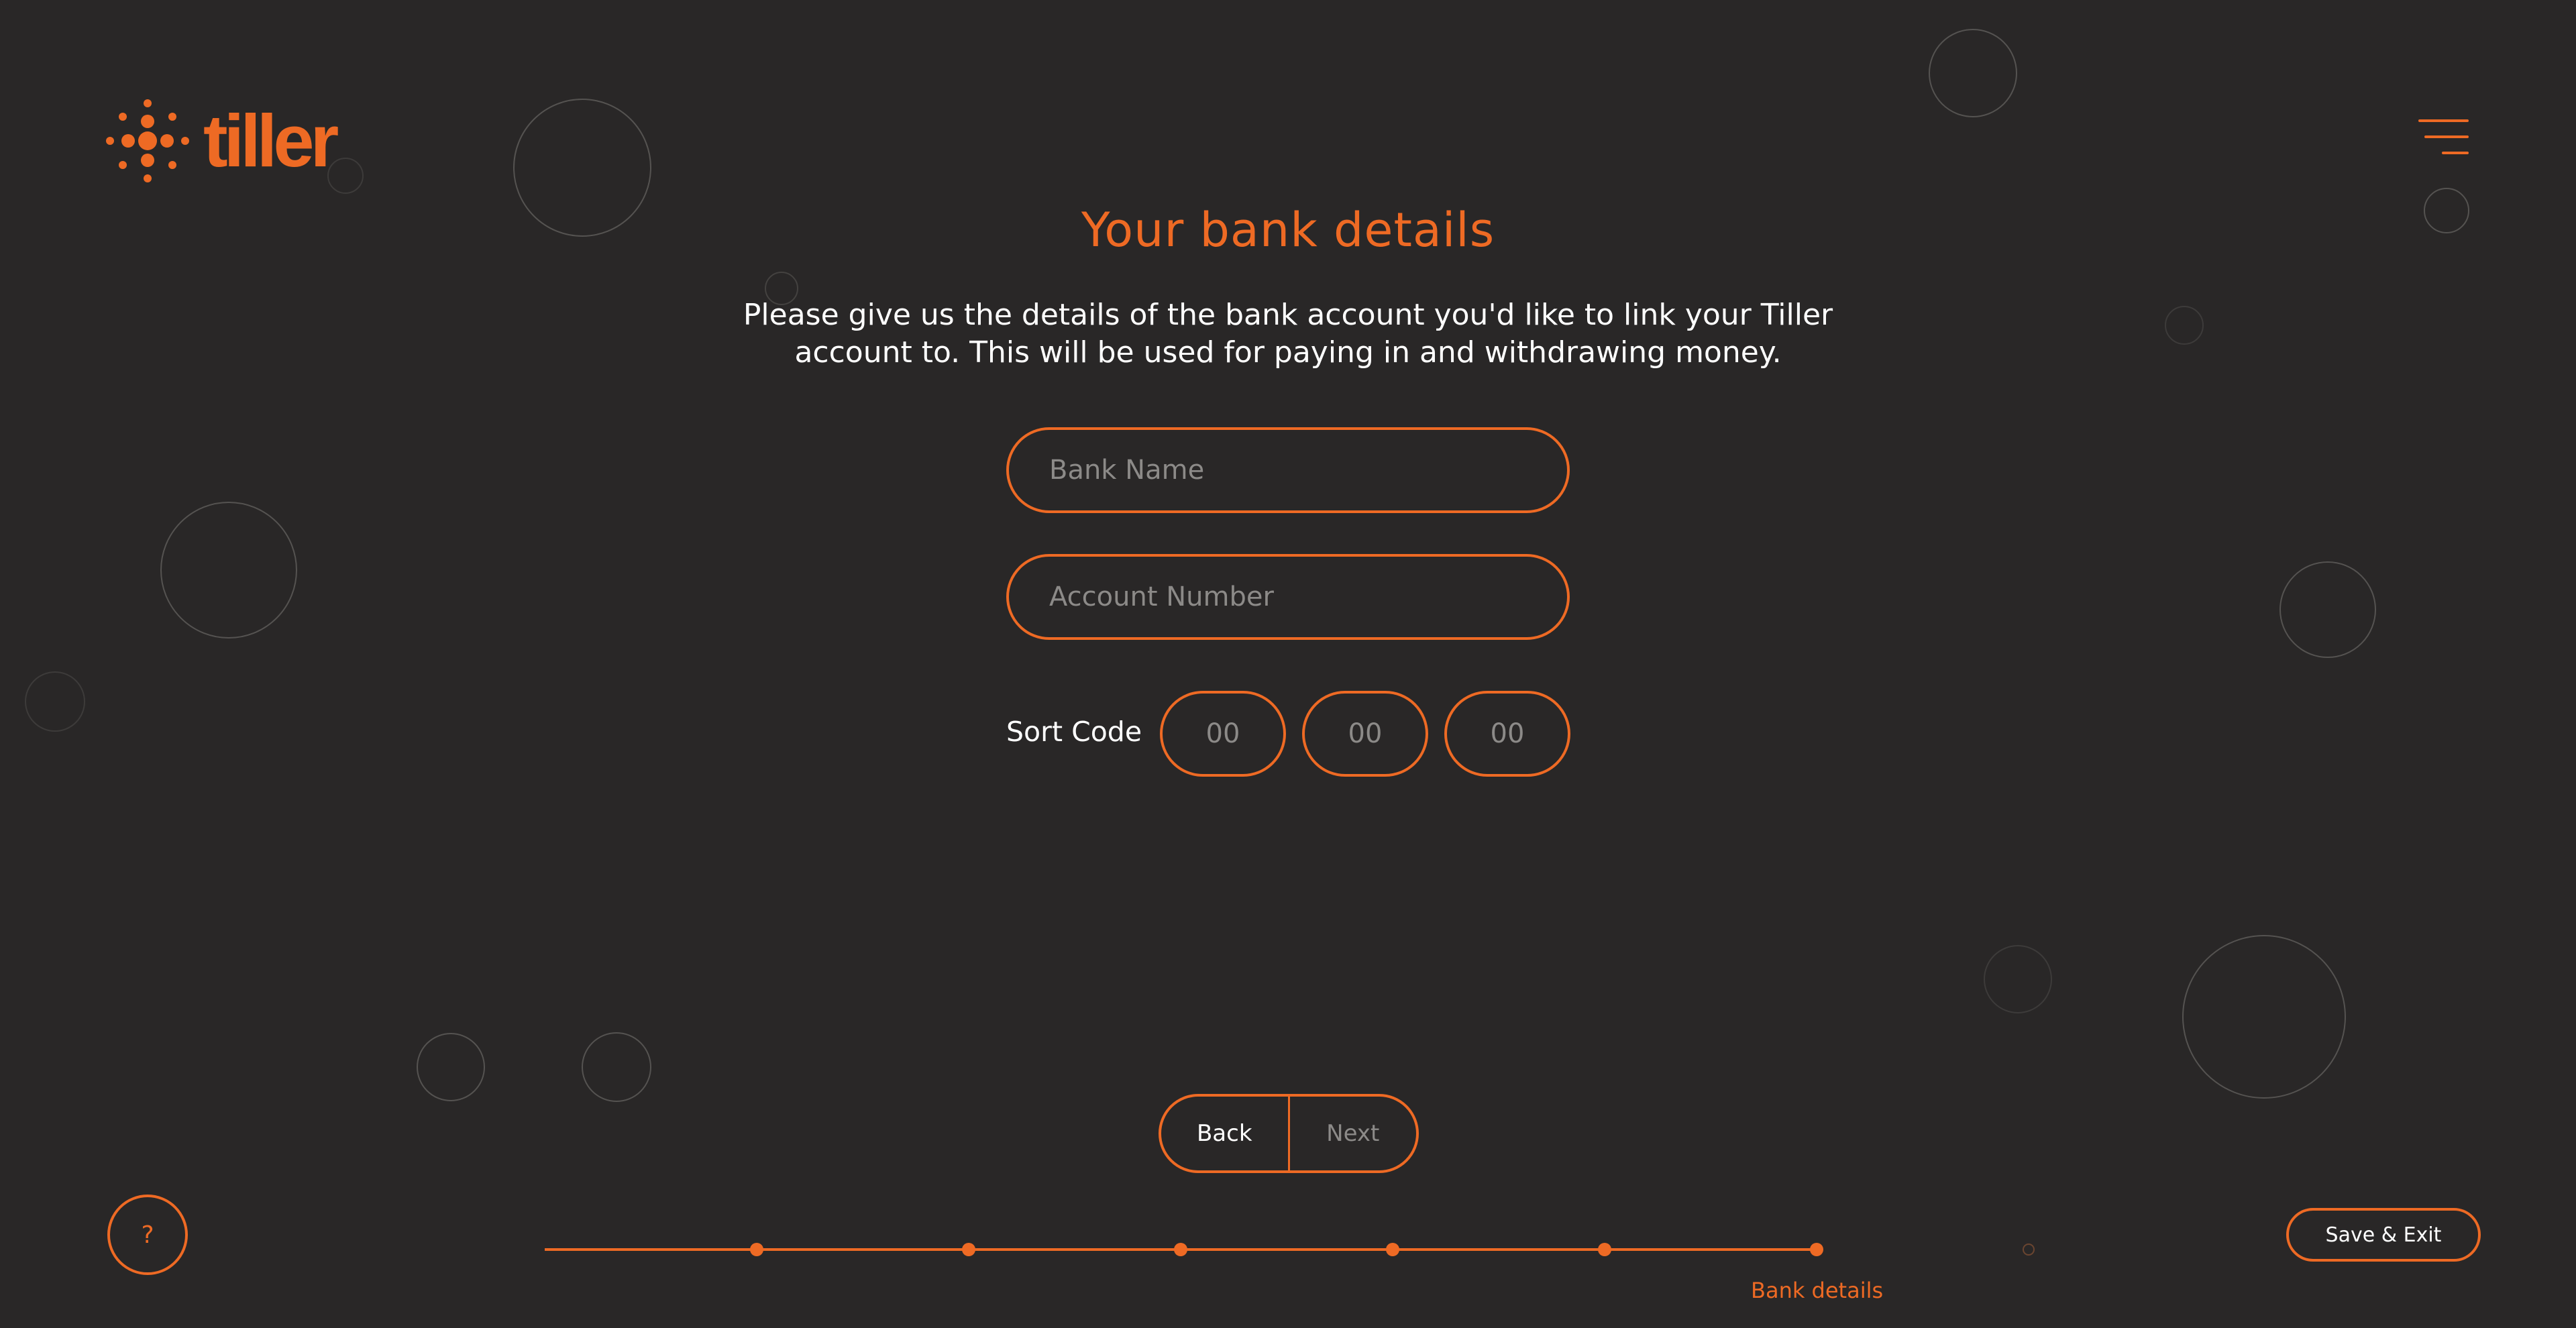 The image size is (2576, 1328). Describe the element at coordinates (1353, 1133) in the screenshot. I see `next-button: Next` at that location.